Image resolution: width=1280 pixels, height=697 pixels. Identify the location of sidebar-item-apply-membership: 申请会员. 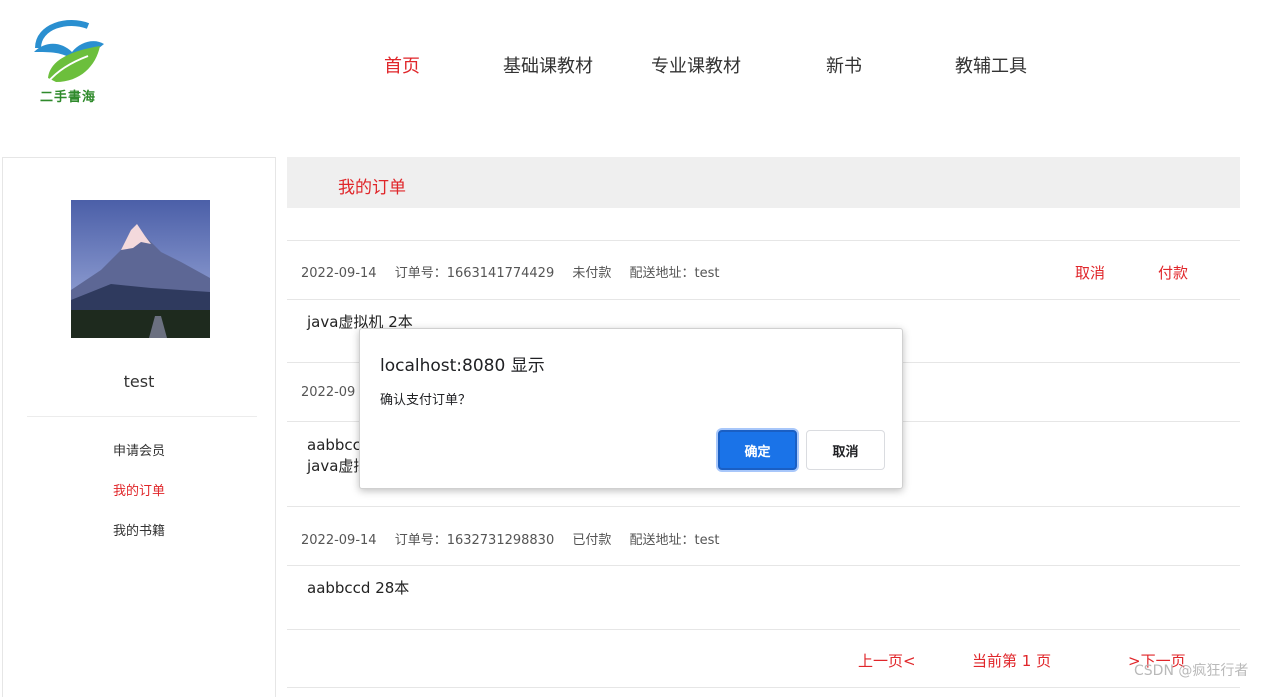
(139, 449).